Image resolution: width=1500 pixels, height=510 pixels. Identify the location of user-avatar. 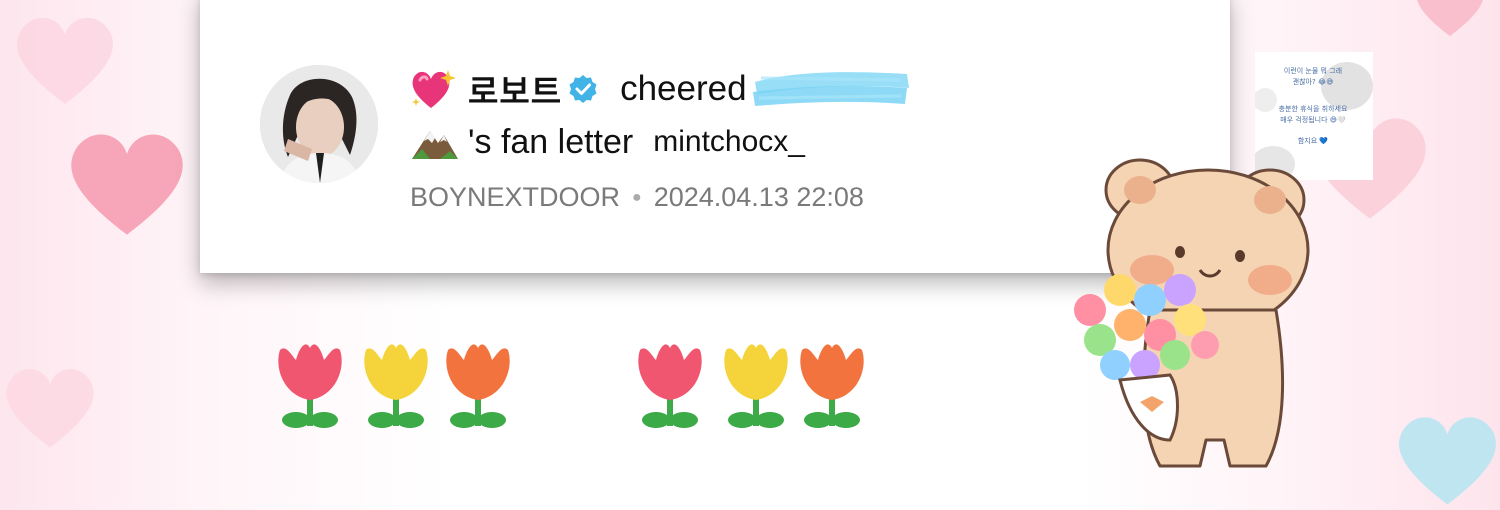
(319, 124).